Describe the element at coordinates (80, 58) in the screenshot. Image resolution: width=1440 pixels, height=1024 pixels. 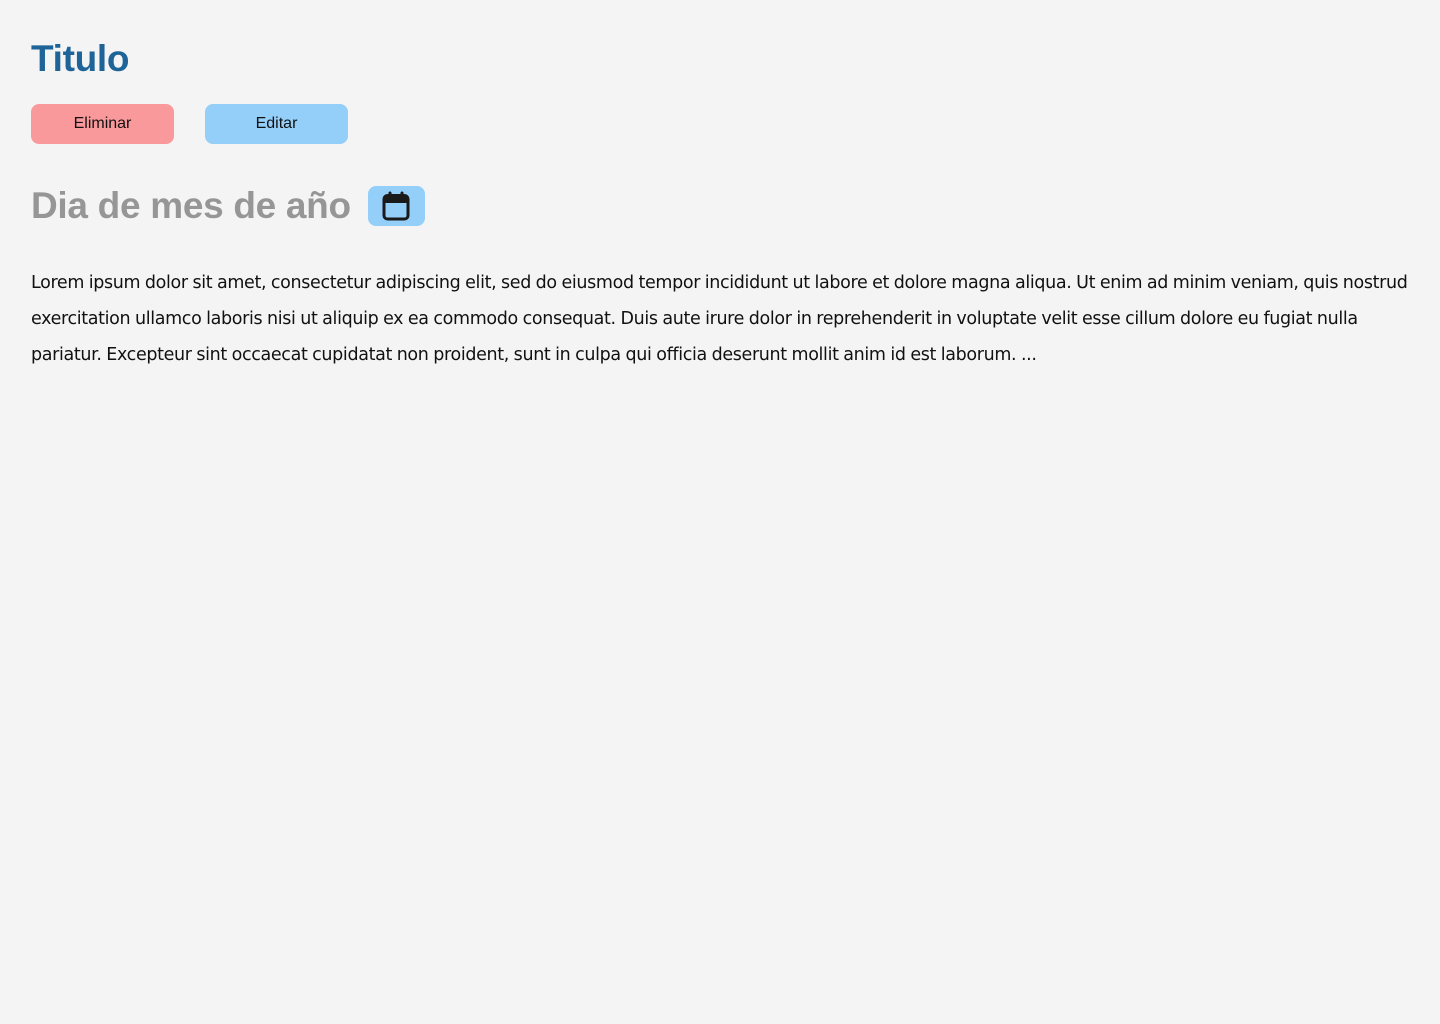
I see `page-title: Titulo` at that location.